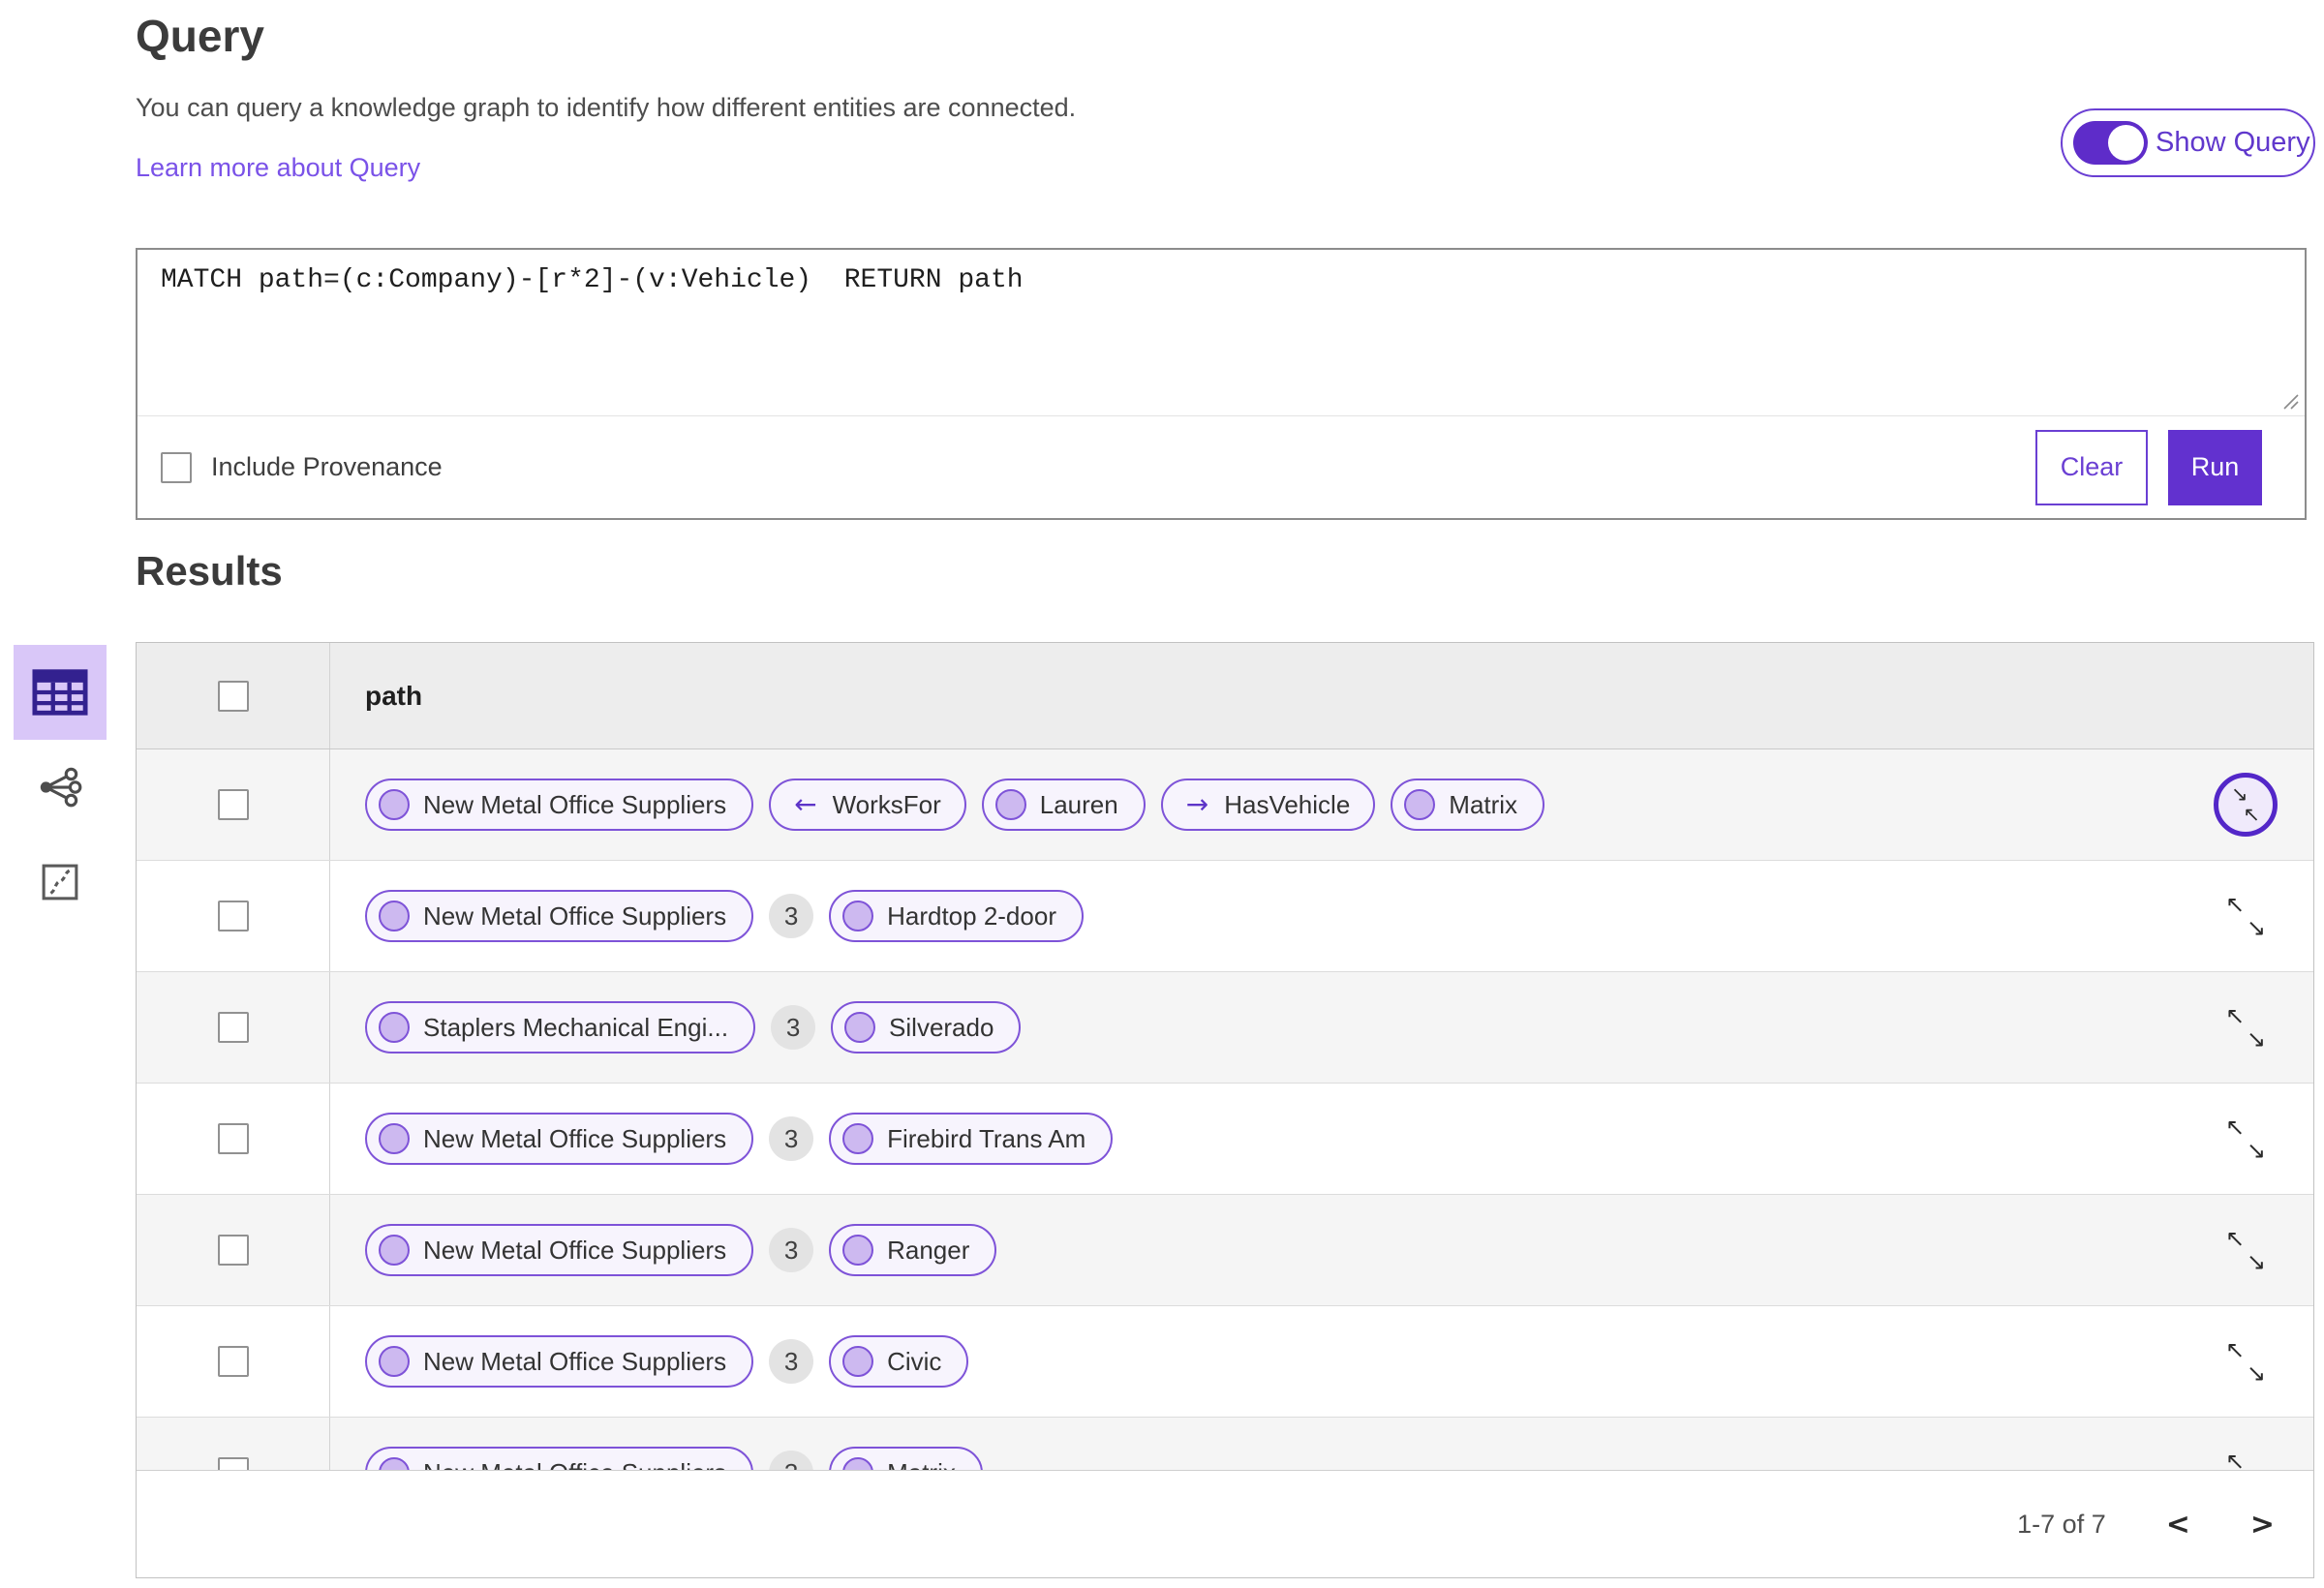  Describe the element at coordinates (2215, 467) in the screenshot. I see `run-button: Run` at that location.